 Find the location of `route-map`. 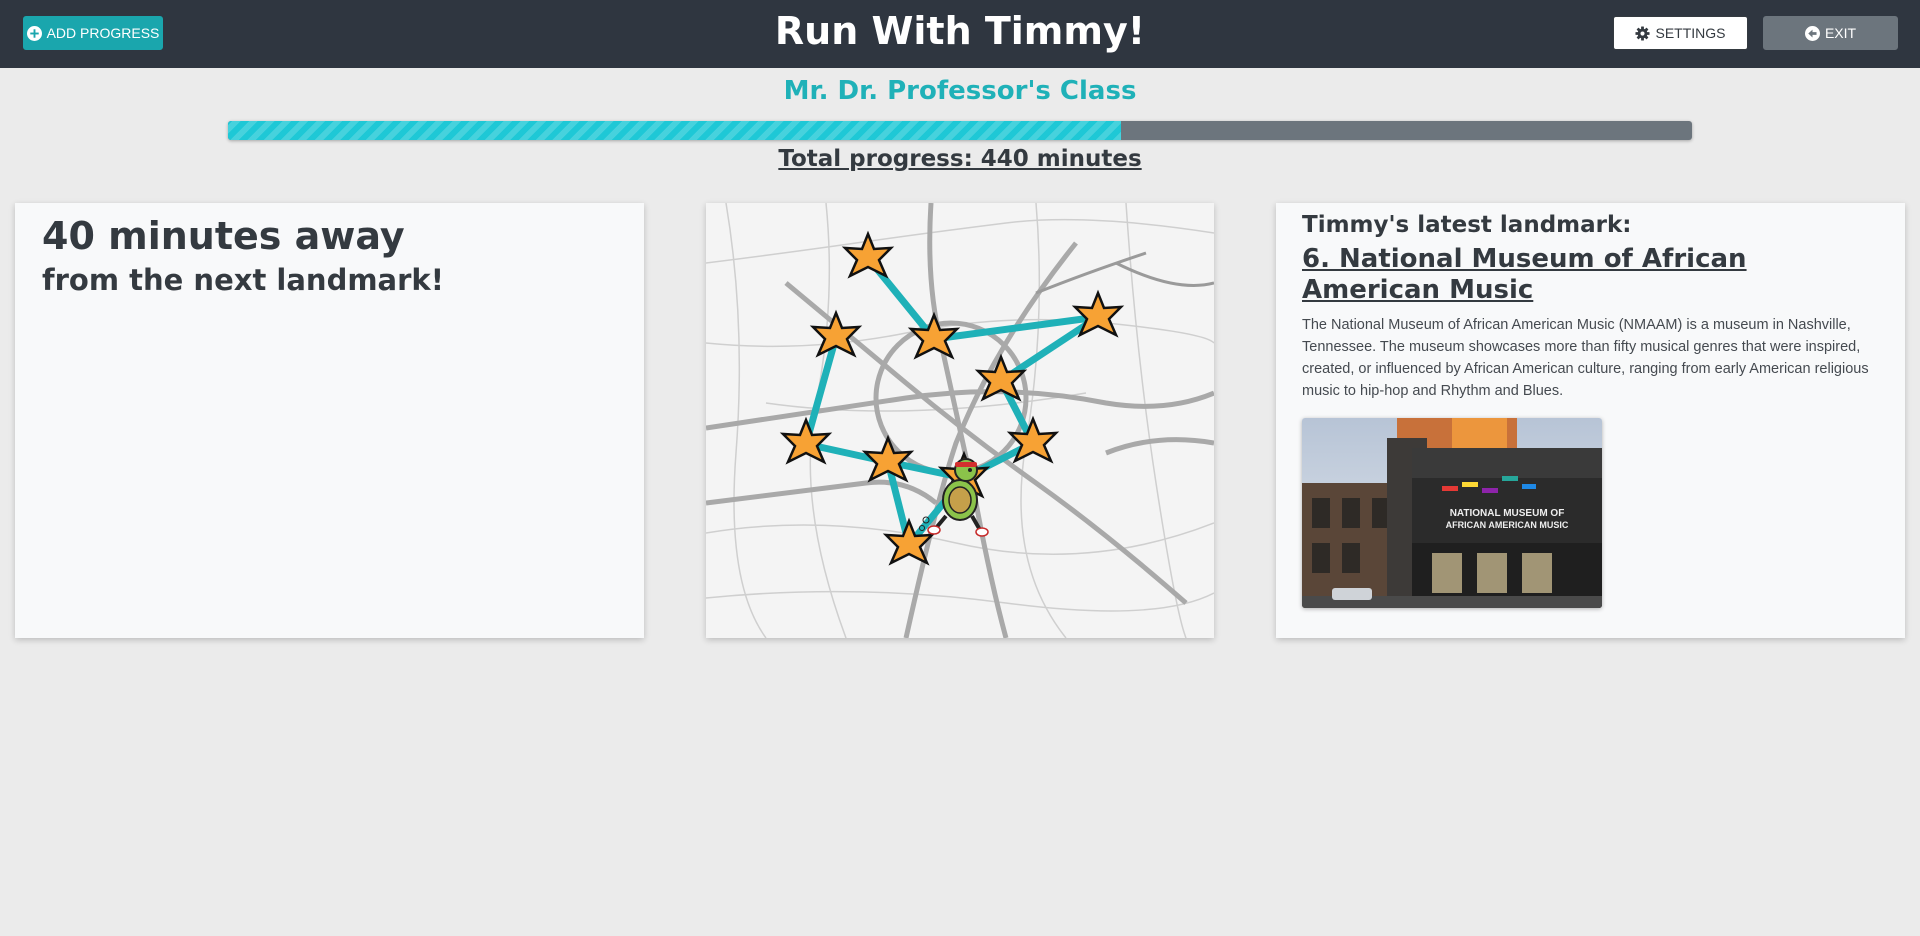

route-map is located at coordinates (960, 420).